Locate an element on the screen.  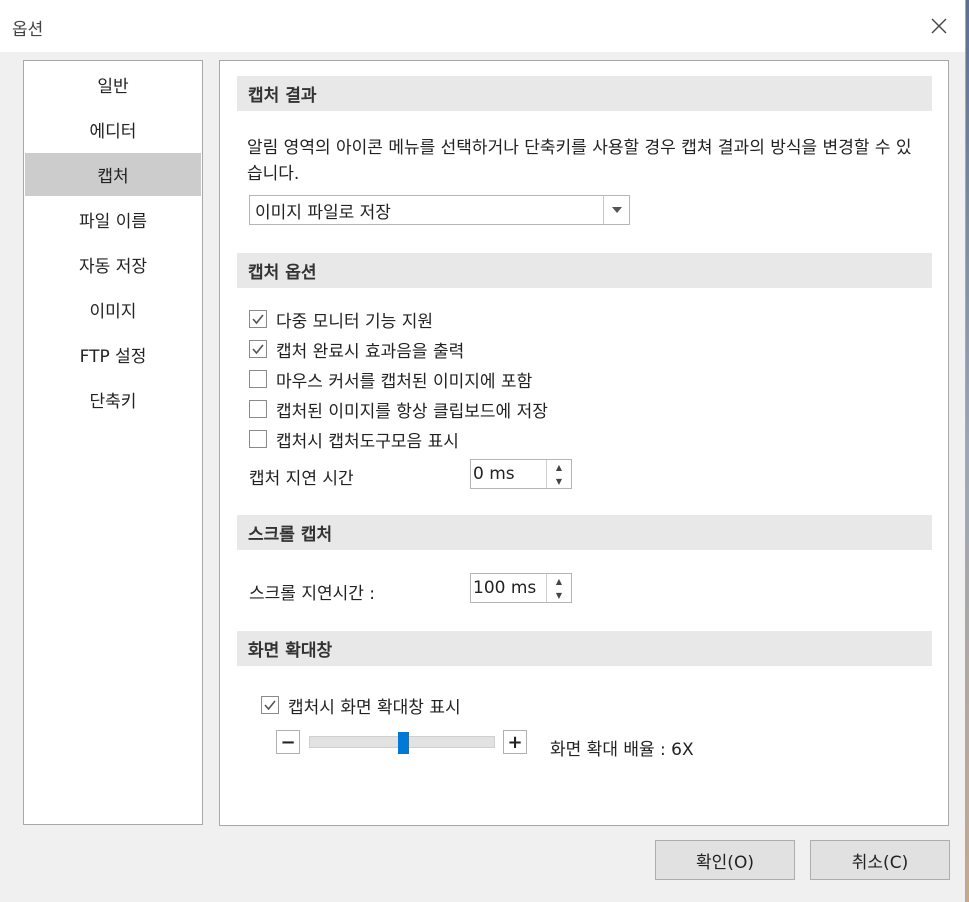
checkbox-label: 다중 모니터 기능 지원 is located at coordinates (354, 321).